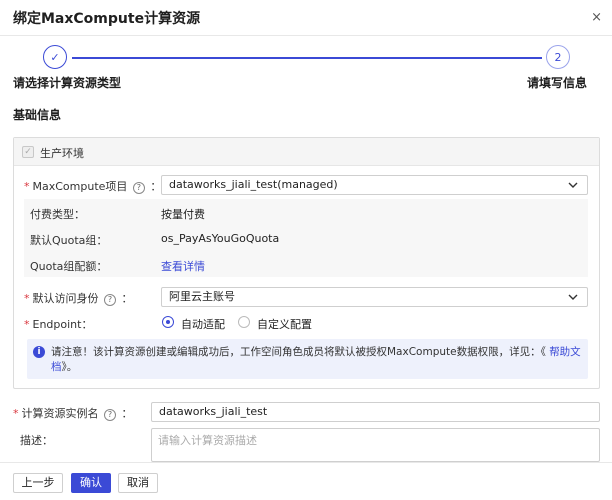 The image size is (612, 500). What do you see at coordinates (374, 185) in the screenshot?
I see `project-select: dataworks_jiali_test(managed)` at bounding box center [374, 185].